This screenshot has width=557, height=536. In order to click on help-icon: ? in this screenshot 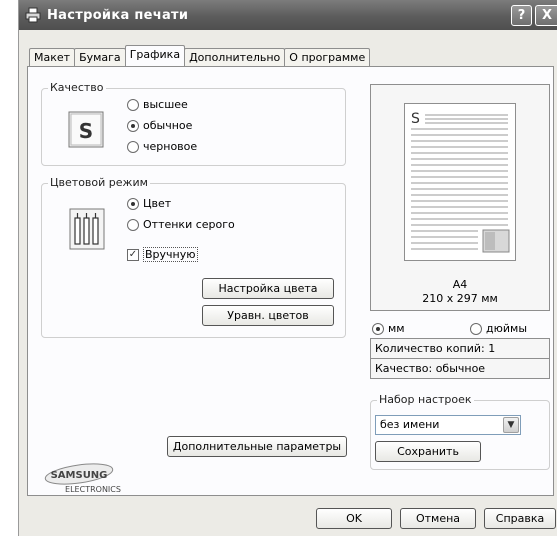, I will do `click(521, 15)`.